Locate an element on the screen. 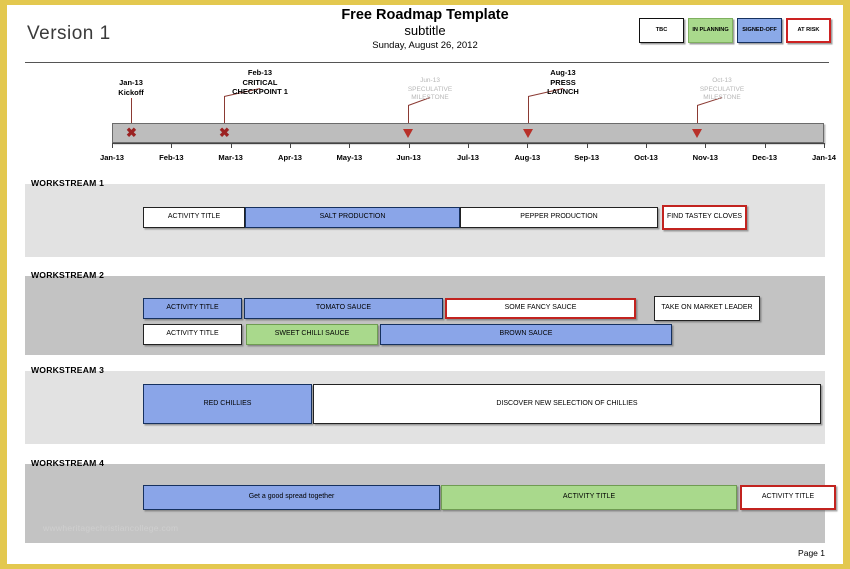 This screenshot has width=850, height=569. month-label: Aug-13 is located at coordinates (527, 157).